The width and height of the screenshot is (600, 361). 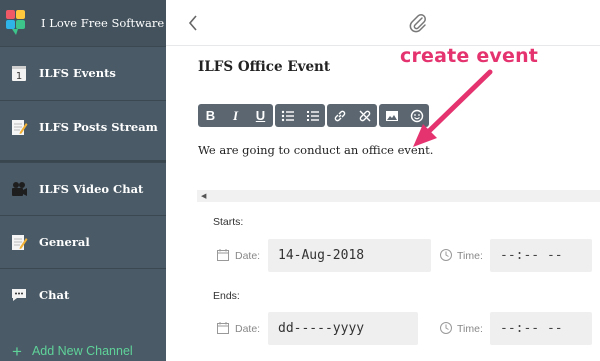 What do you see at coordinates (54, 295) in the screenshot?
I see `sidebar-item-label: Chat` at bounding box center [54, 295].